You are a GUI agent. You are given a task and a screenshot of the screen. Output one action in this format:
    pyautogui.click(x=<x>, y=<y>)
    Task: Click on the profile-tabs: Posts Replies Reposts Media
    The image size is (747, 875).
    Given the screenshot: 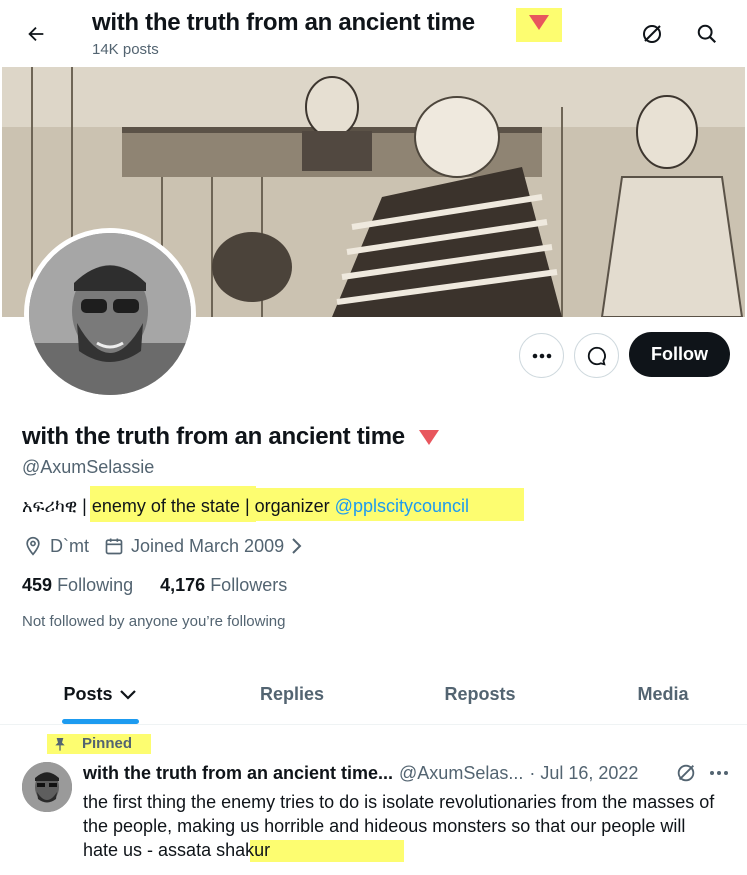 What is the action you would take?
    pyautogui.click(x=373, y=694)
    